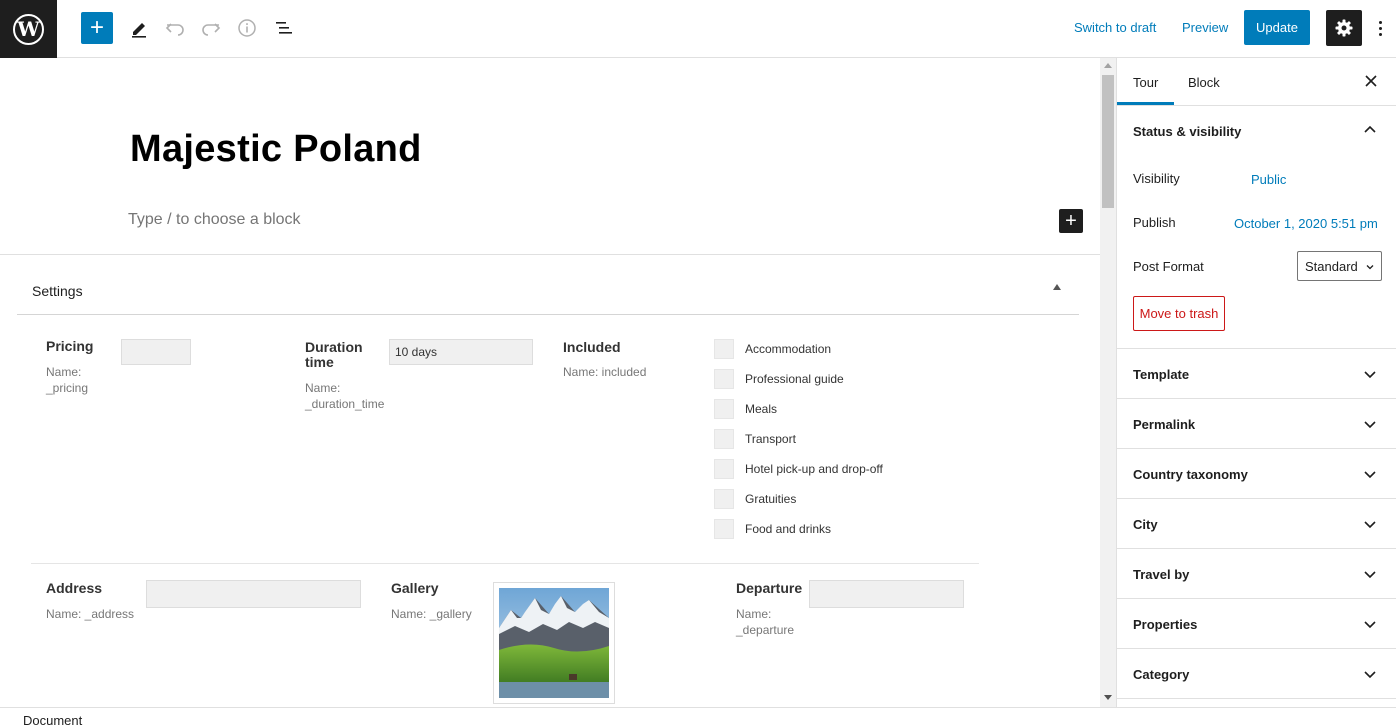 The height and width of the screenshot is (728, 1396). I want to click on info-icon, so click(247, 28).